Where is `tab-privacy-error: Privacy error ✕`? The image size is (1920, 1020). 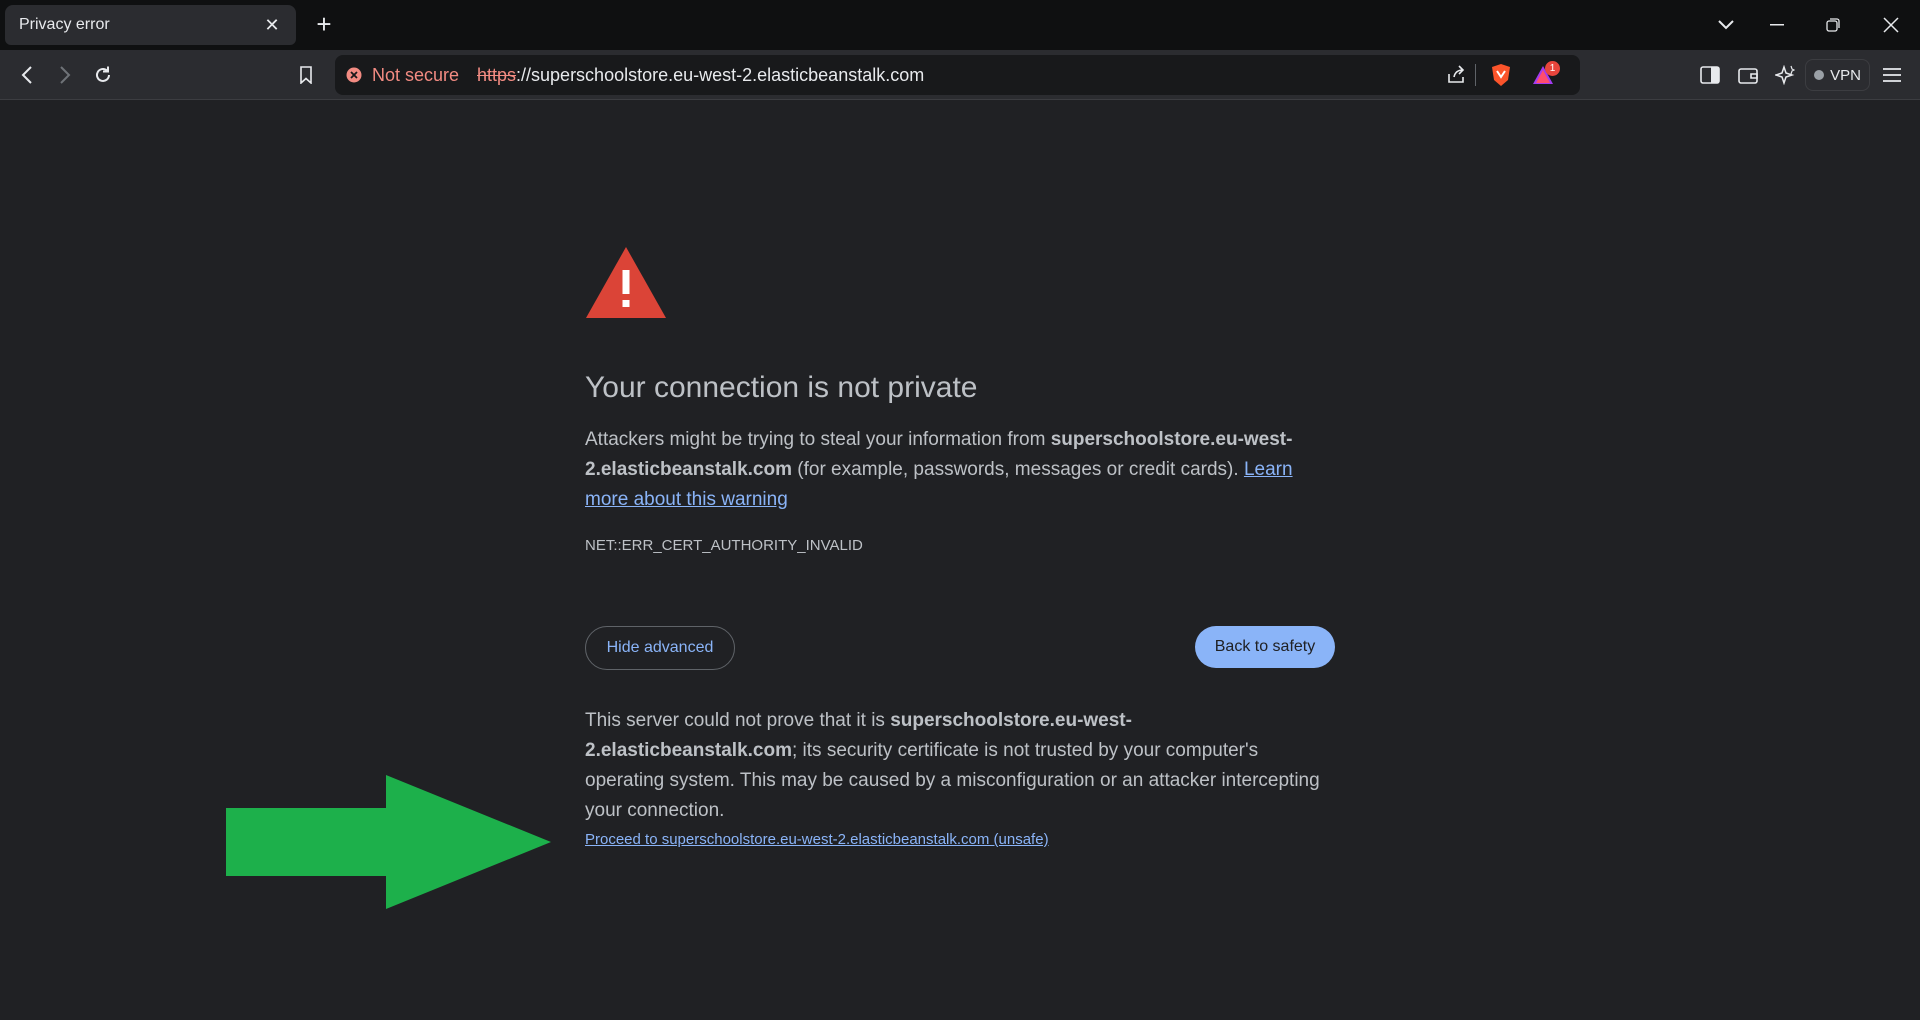 tab-privacy-error: Privacy error ✕ is located at coordinates (150, 25).